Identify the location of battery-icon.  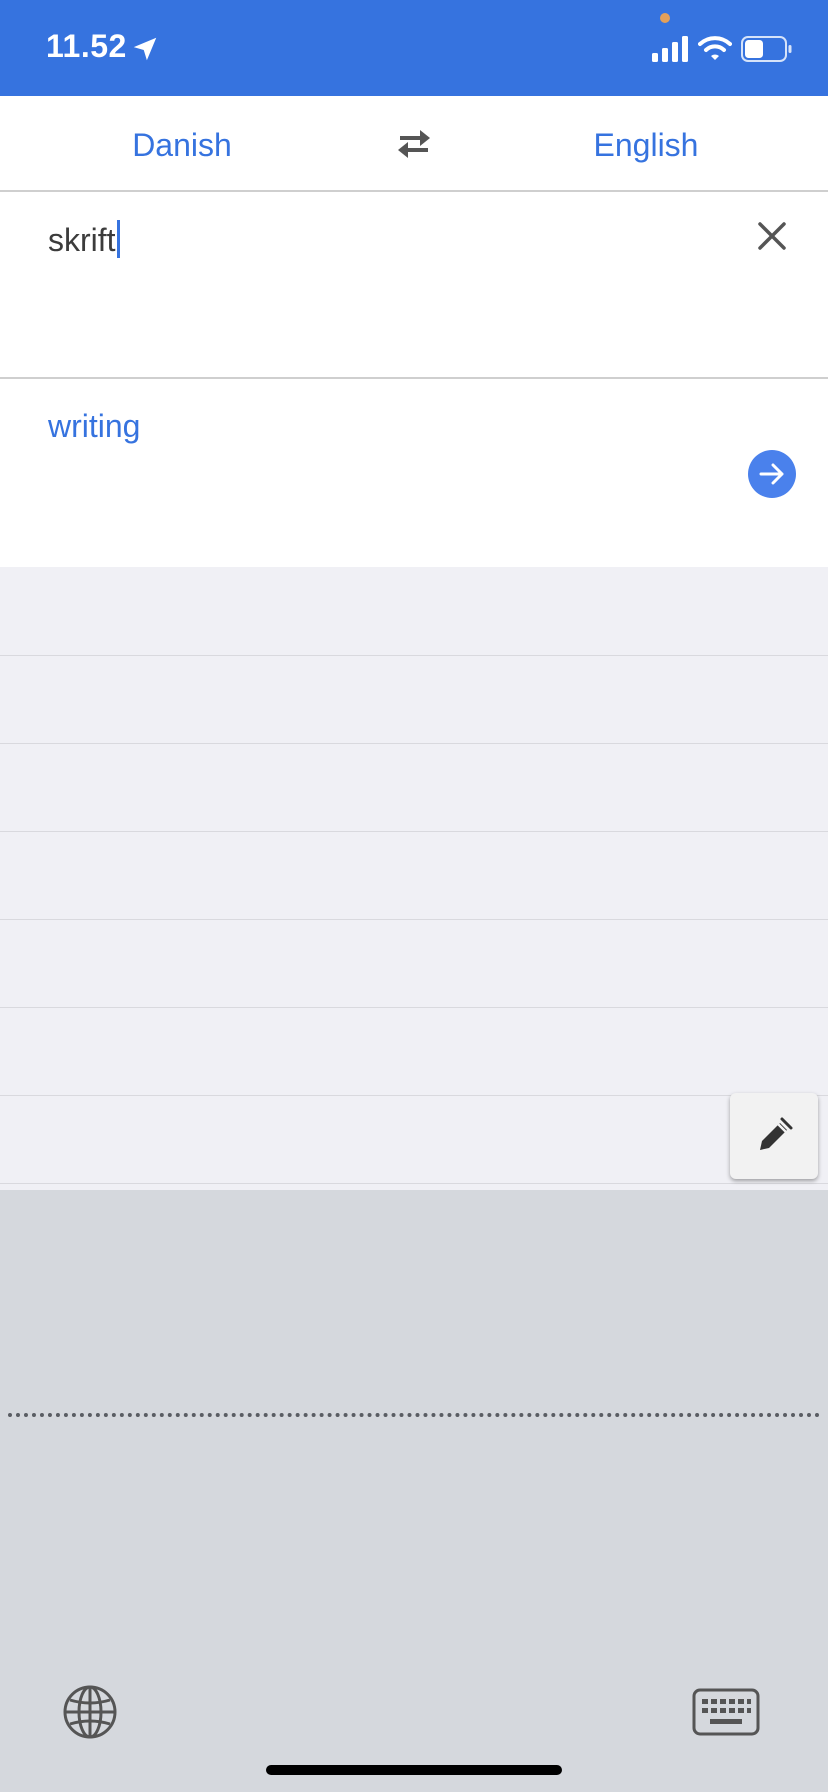
(766, 49).